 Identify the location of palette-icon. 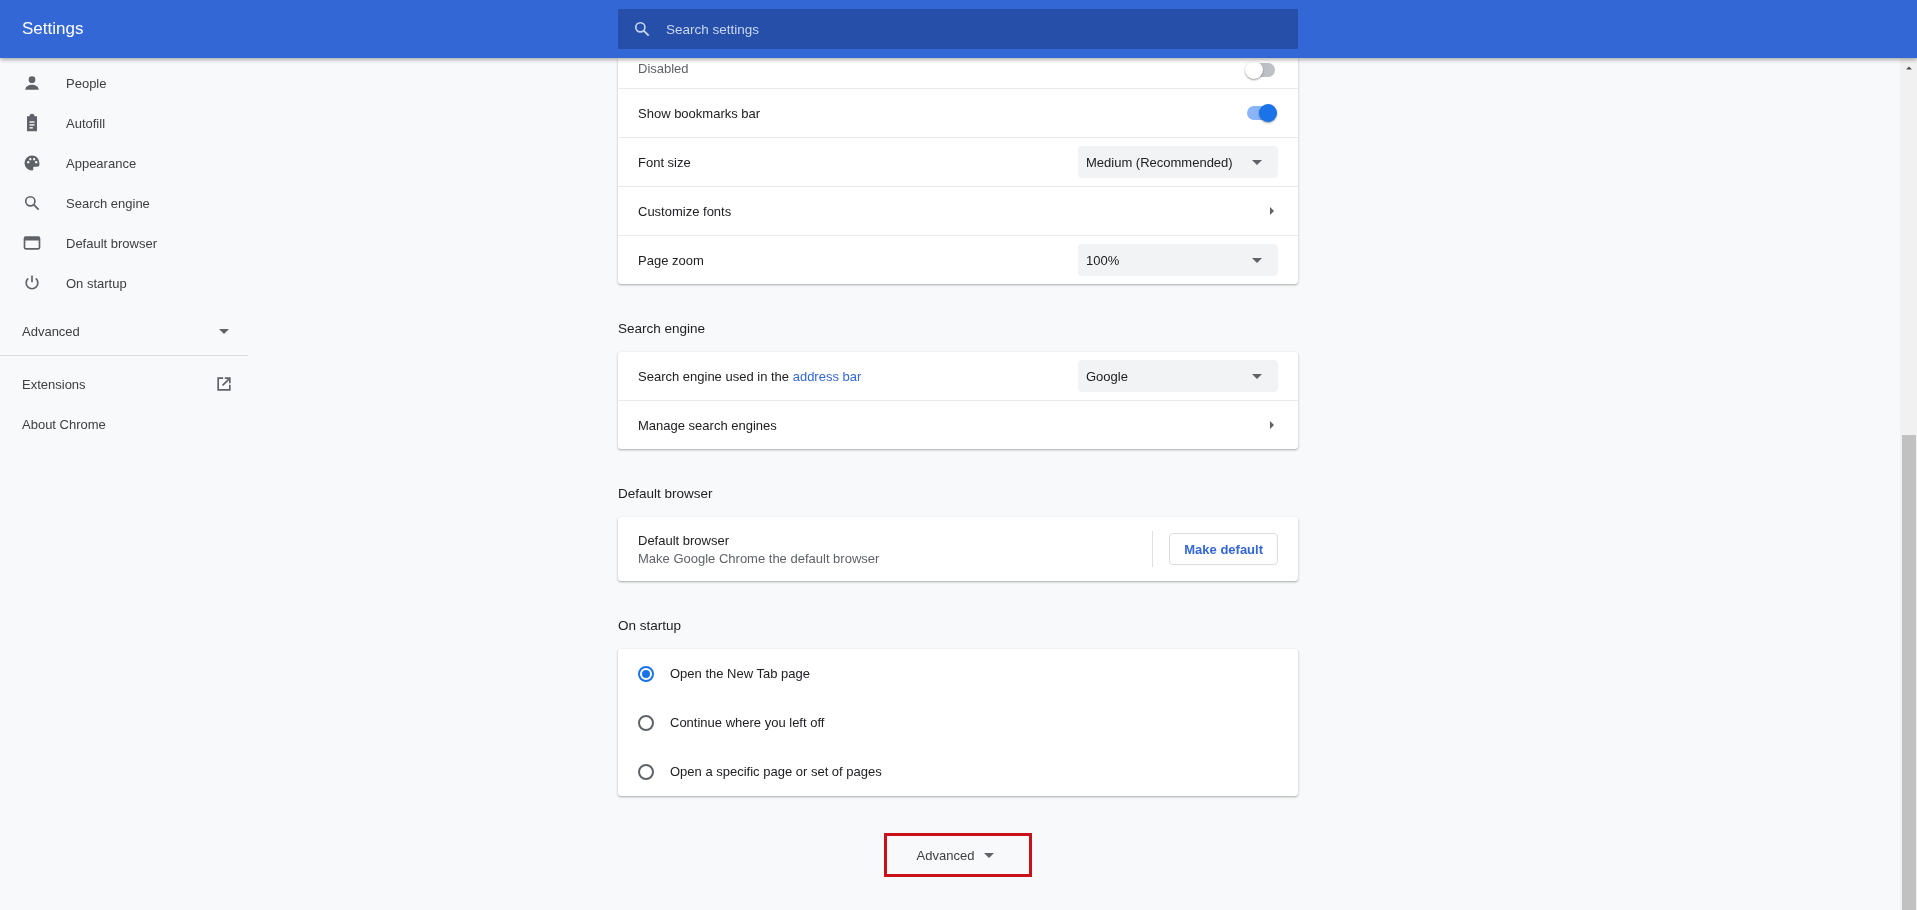
(32, 163).